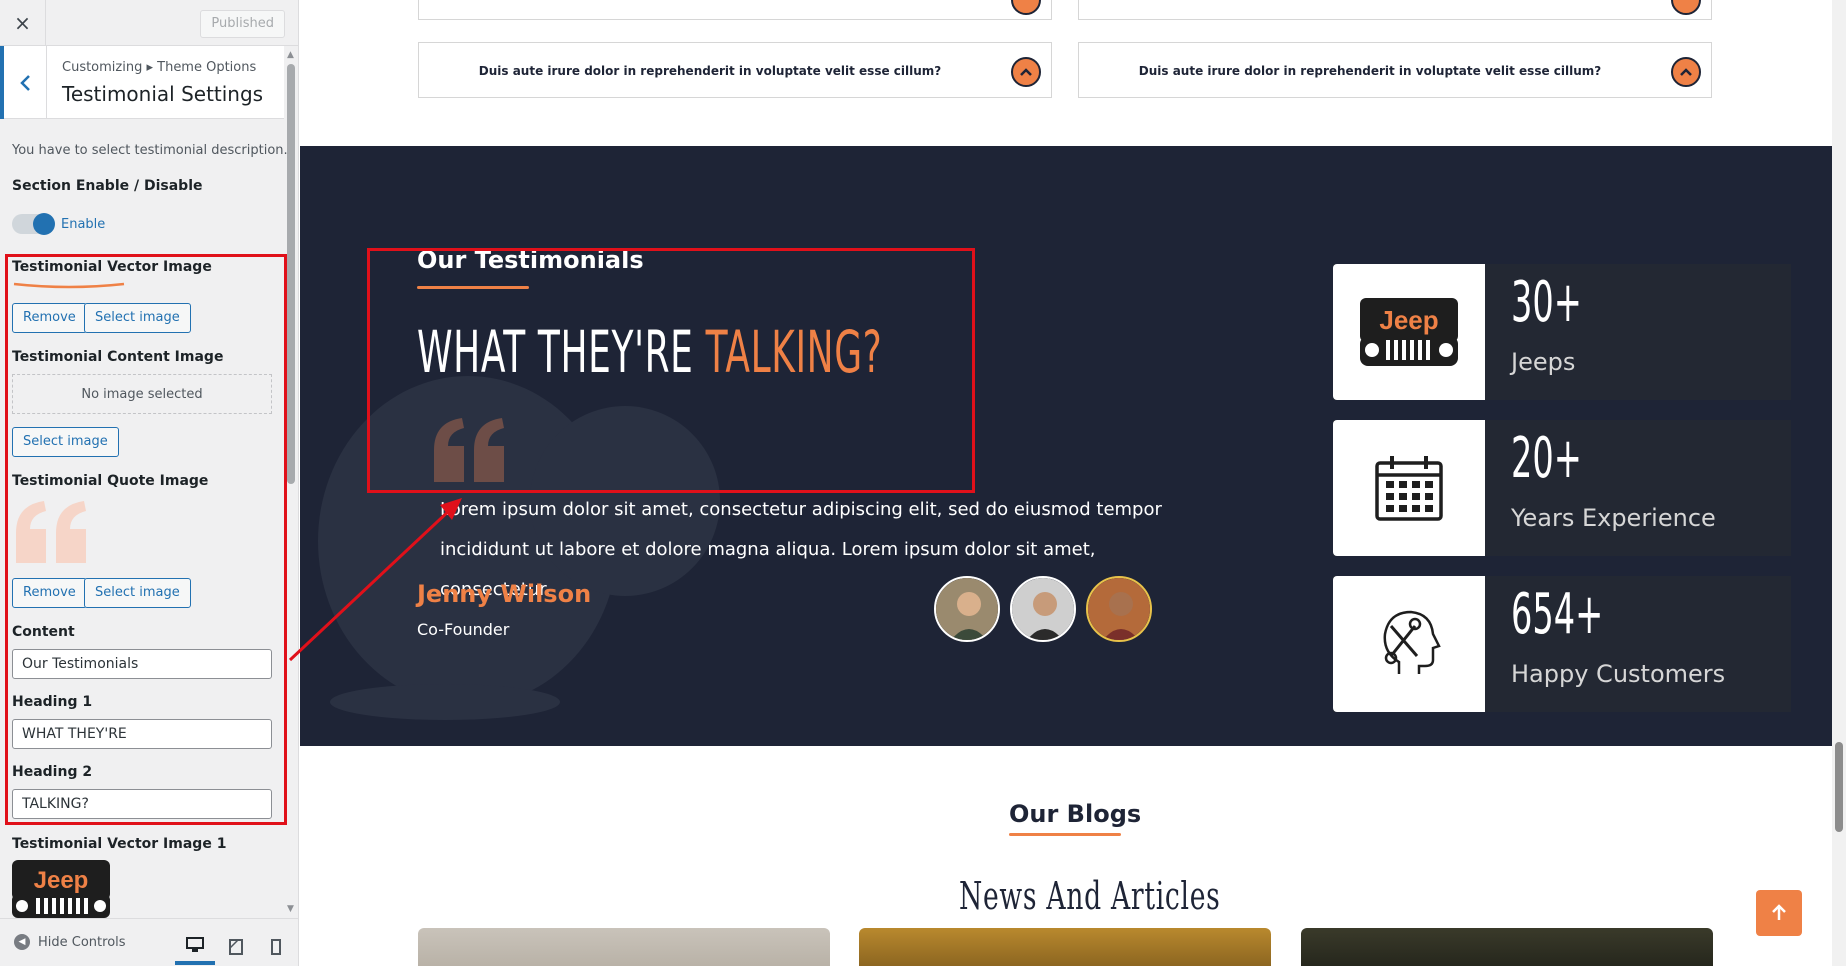 This screenshot has width=1846, height=966. What do you see at coordinates (1839, 787) in the screenshot?
I see `preview-scroll-thumb` at bounding box center [1839, 787].